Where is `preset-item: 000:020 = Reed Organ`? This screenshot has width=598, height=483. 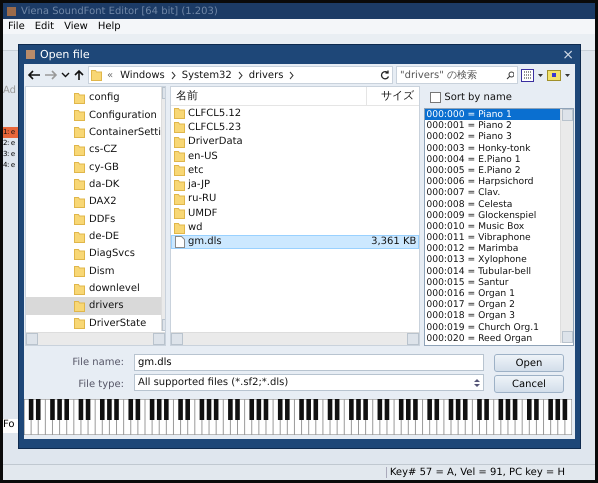
preset-item: 000:020 = Reed Organ is located at coordinates (492, 338).